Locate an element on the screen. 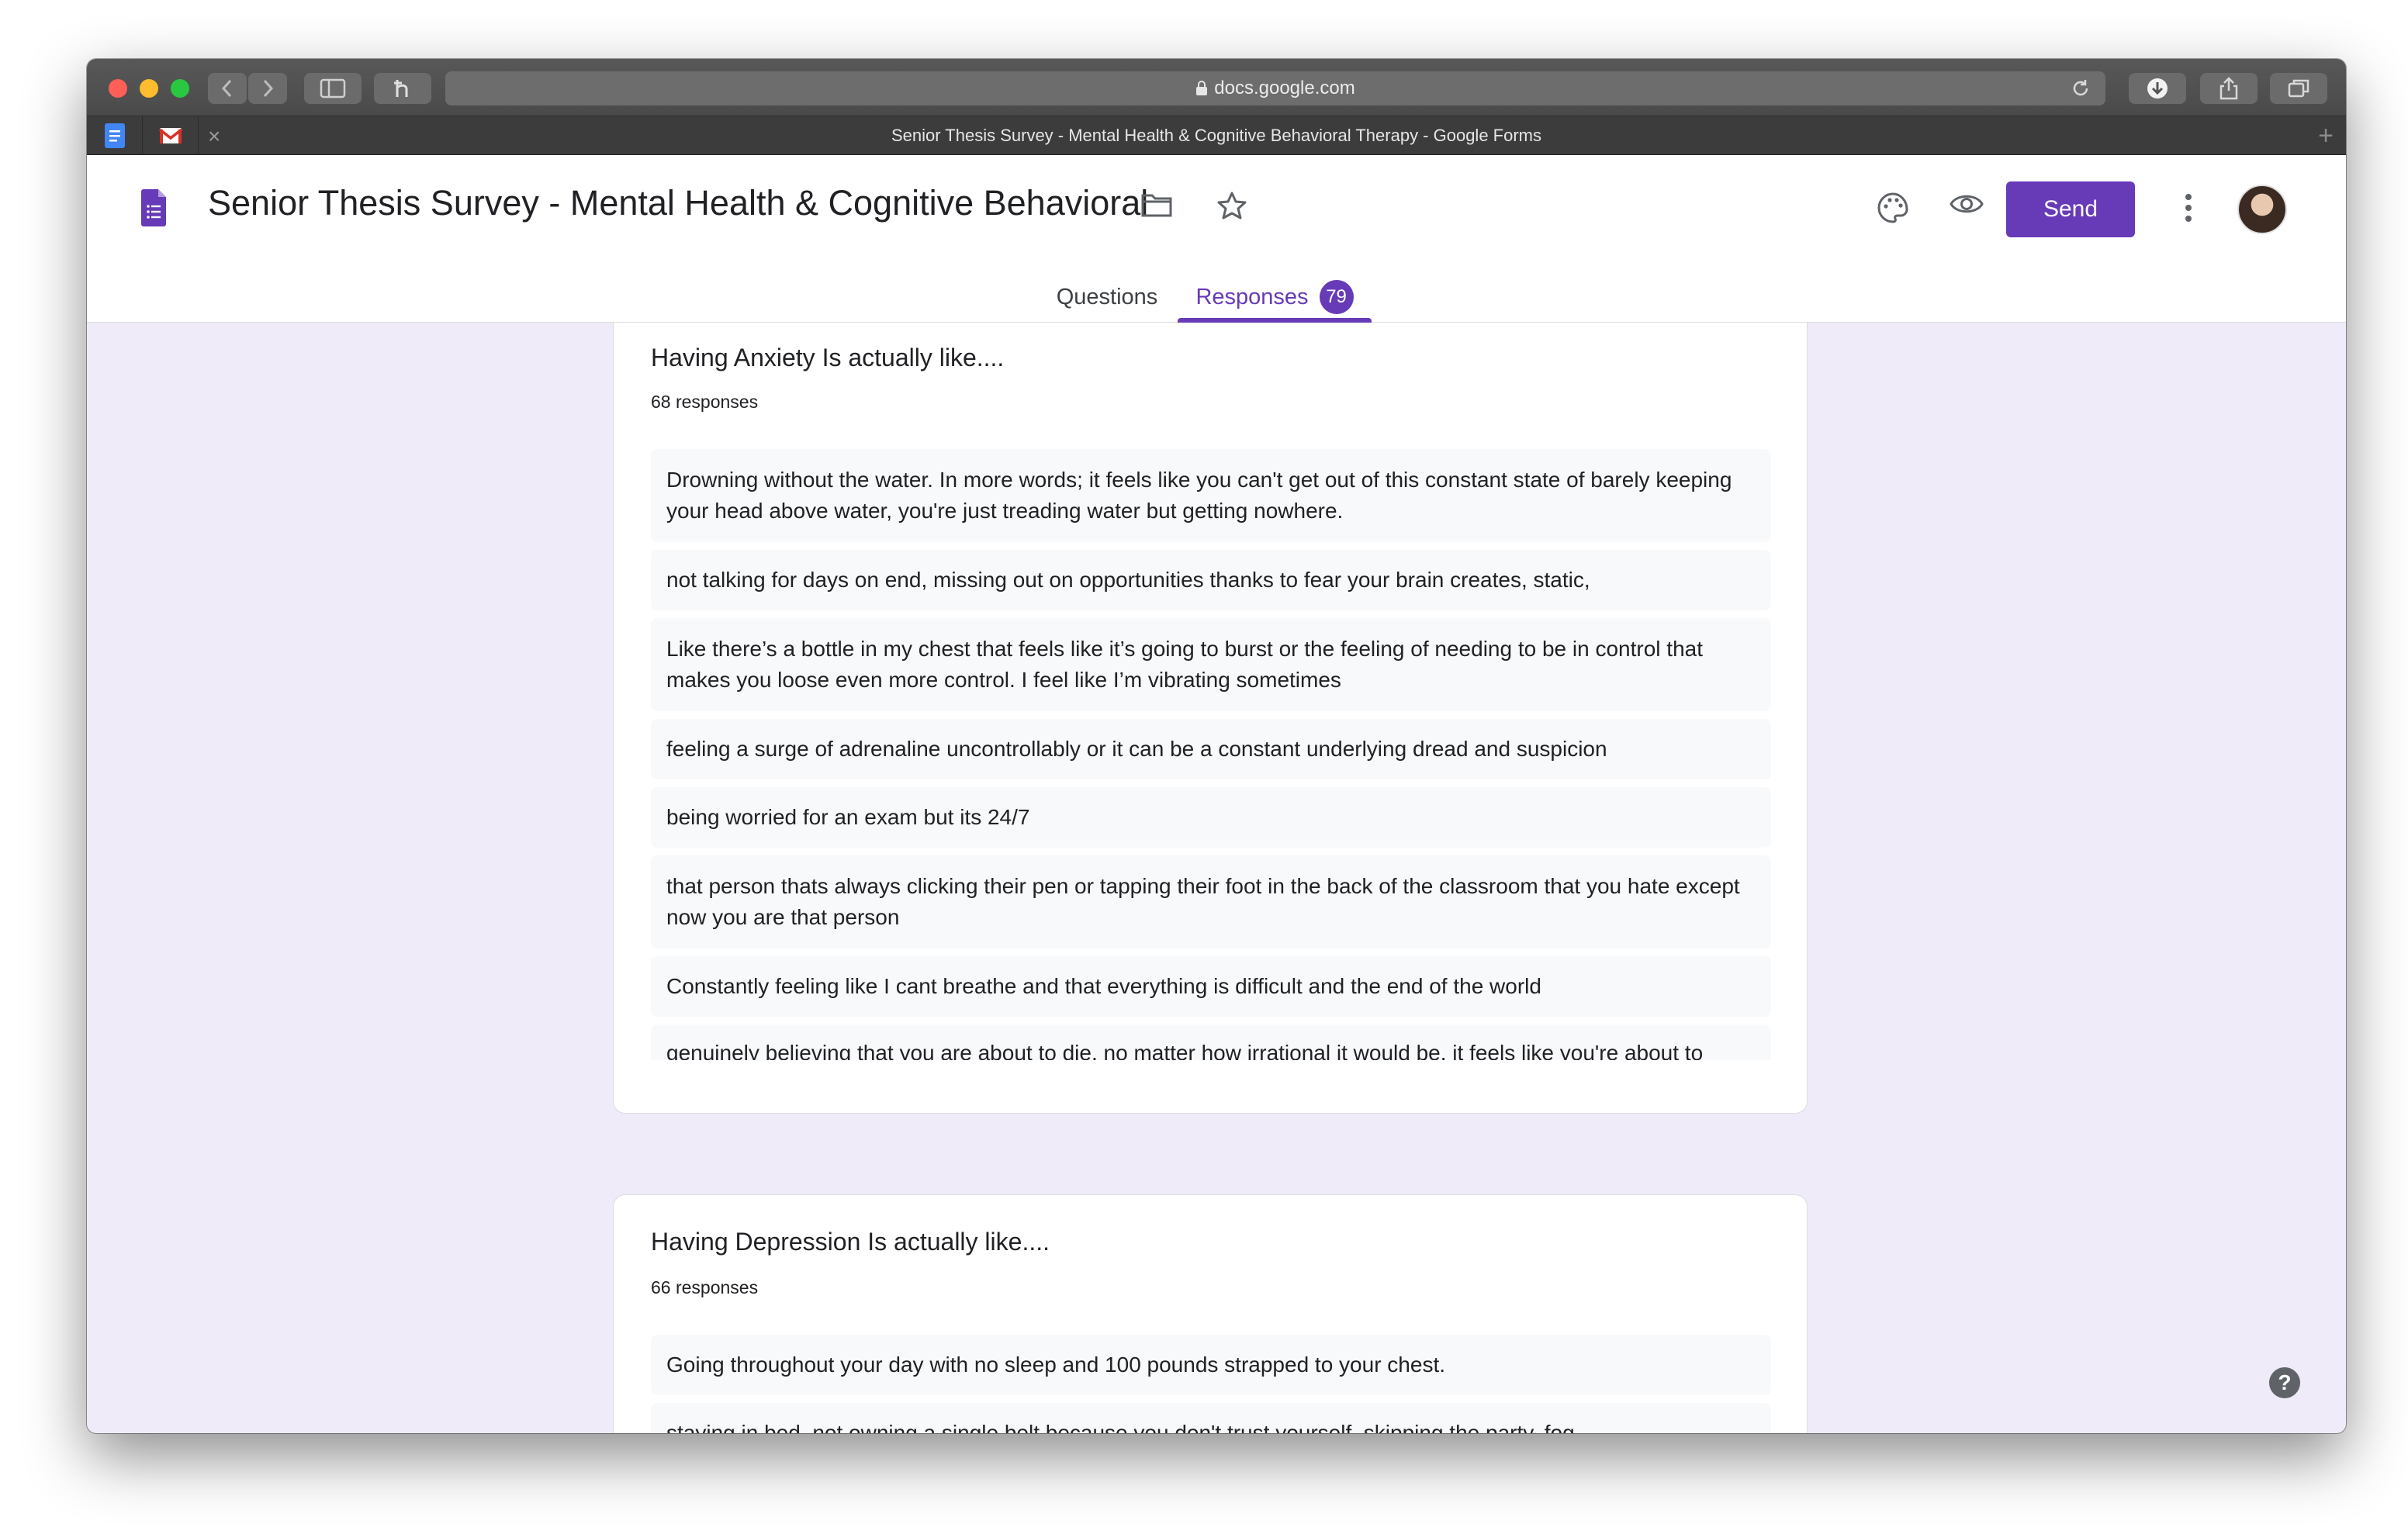 Image resolution: width=2408 pixels, height=1534 pixels. extension-button is located at coordinates (403, 88).